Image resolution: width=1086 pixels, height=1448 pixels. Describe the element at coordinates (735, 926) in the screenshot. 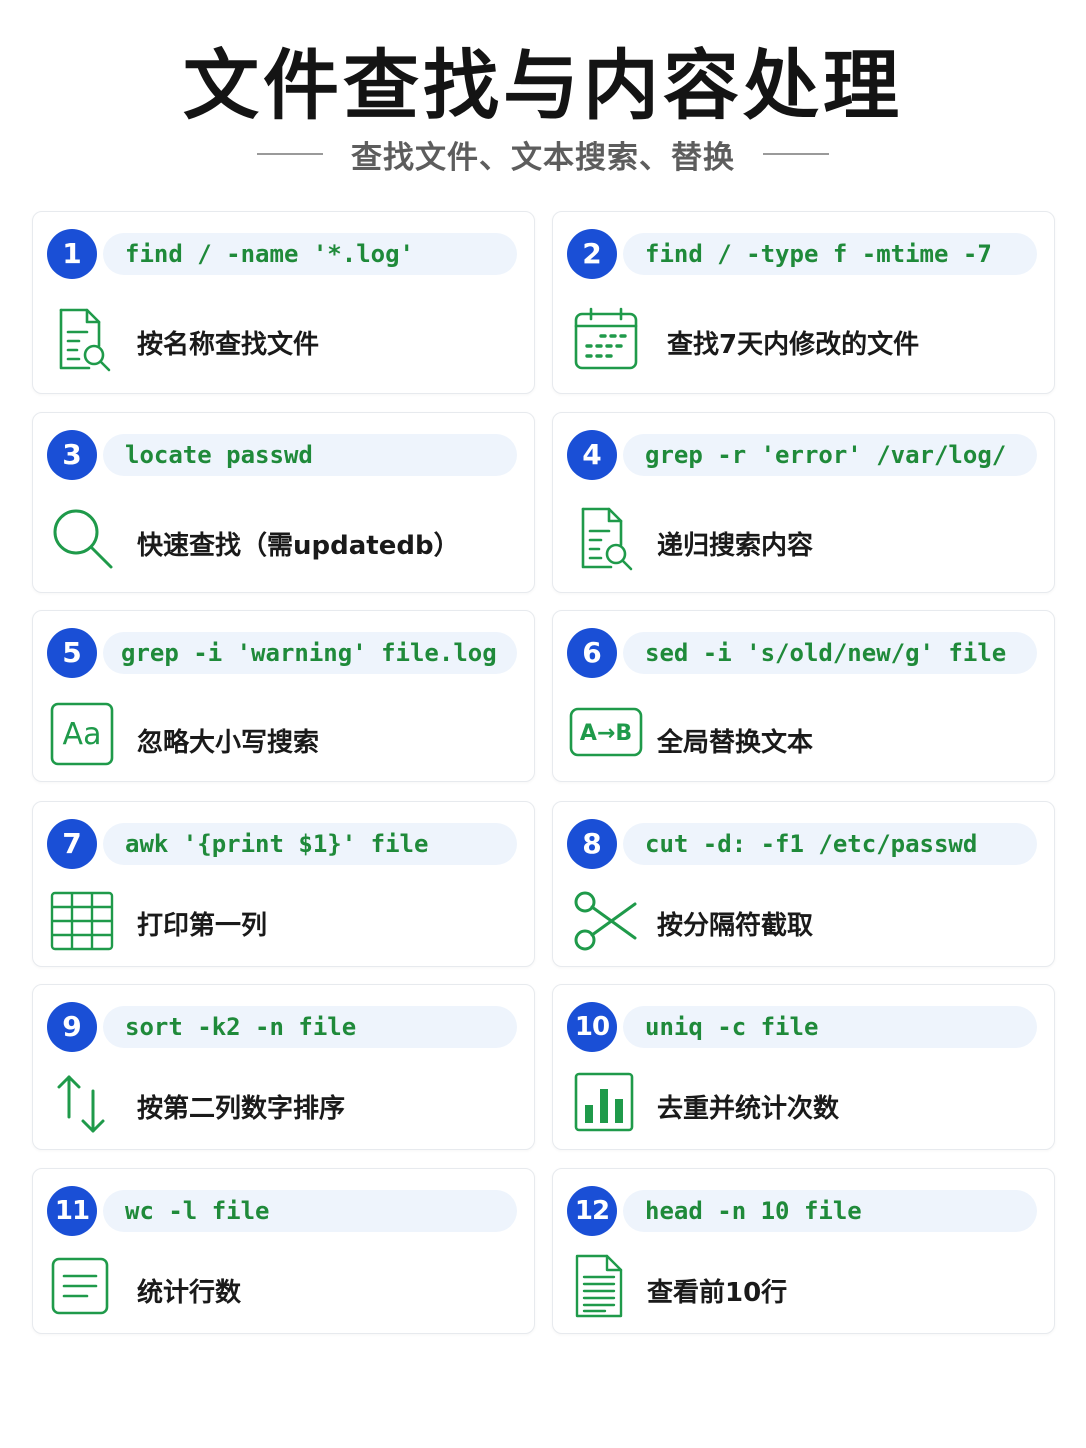

I see `command-description: 按分隔符截取` at that location.